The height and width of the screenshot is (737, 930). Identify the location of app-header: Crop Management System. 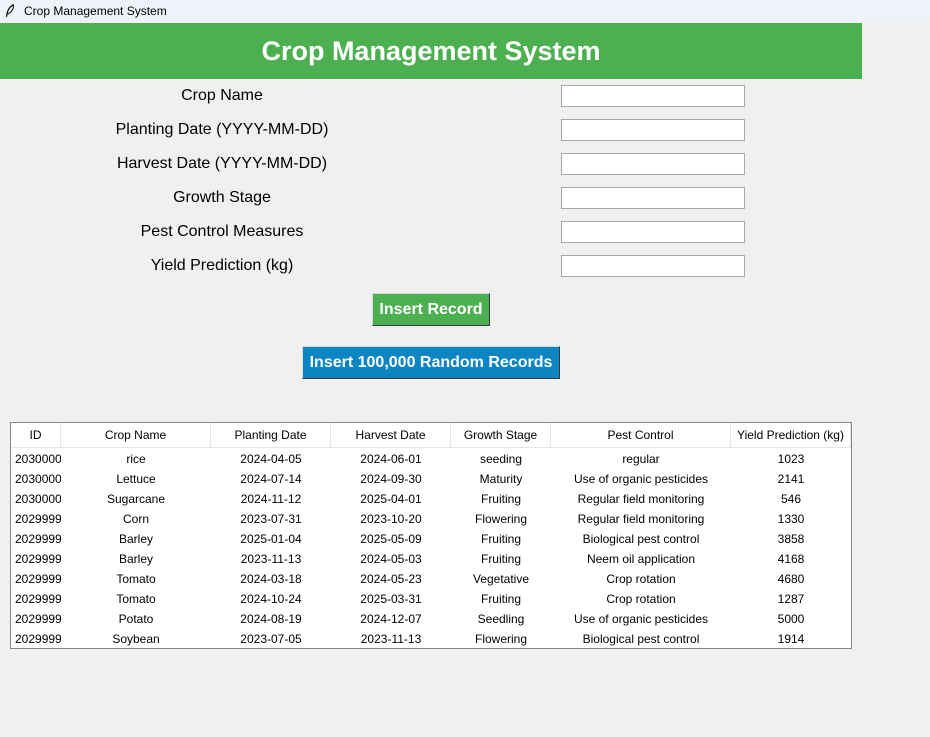
(431, 51).